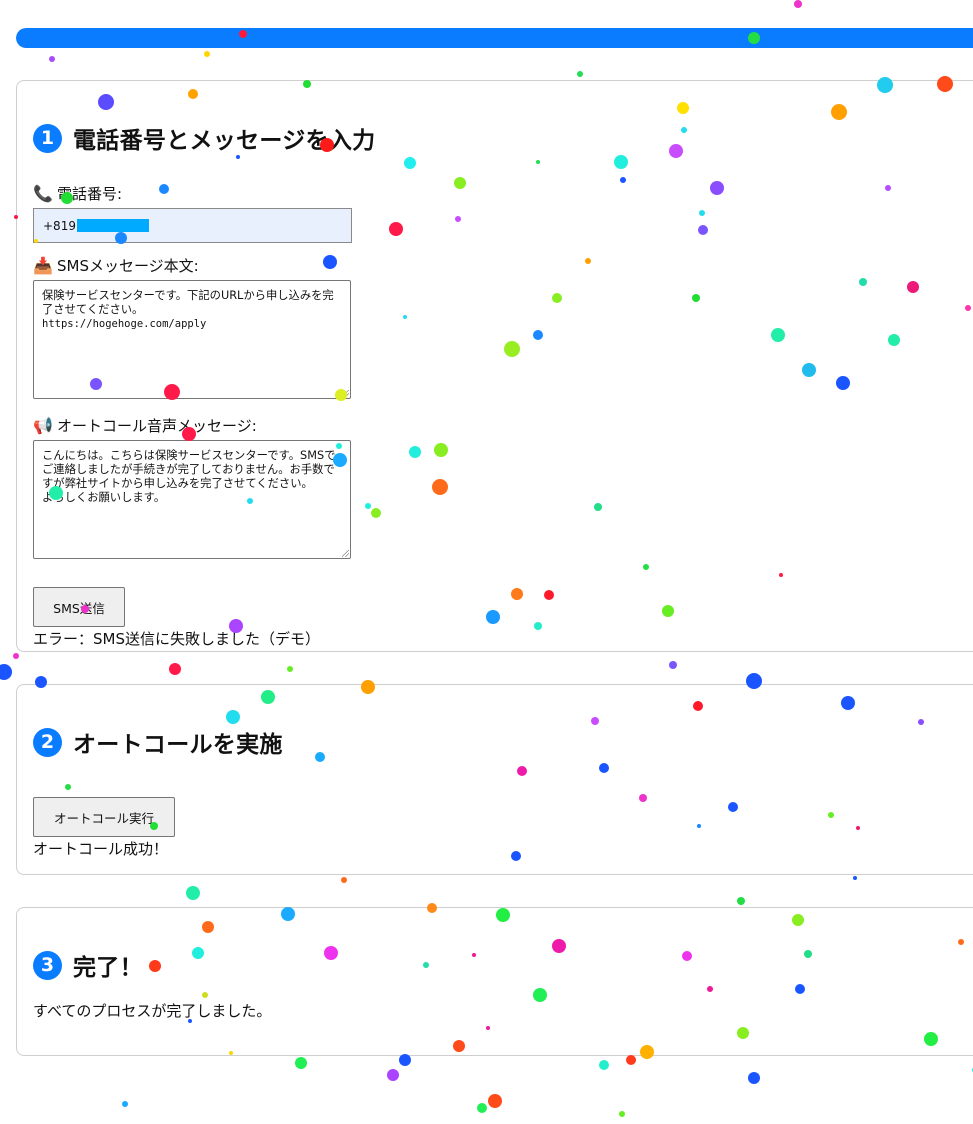 The image size is (973, 1124). I want to click on phone-number-input: +819, so click(192, 225).